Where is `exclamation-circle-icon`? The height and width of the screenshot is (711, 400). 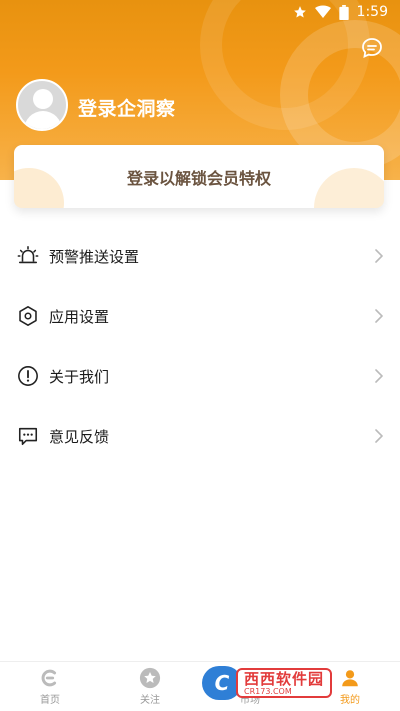 exclamation-circle-icon is located at coordinates (28, 376).